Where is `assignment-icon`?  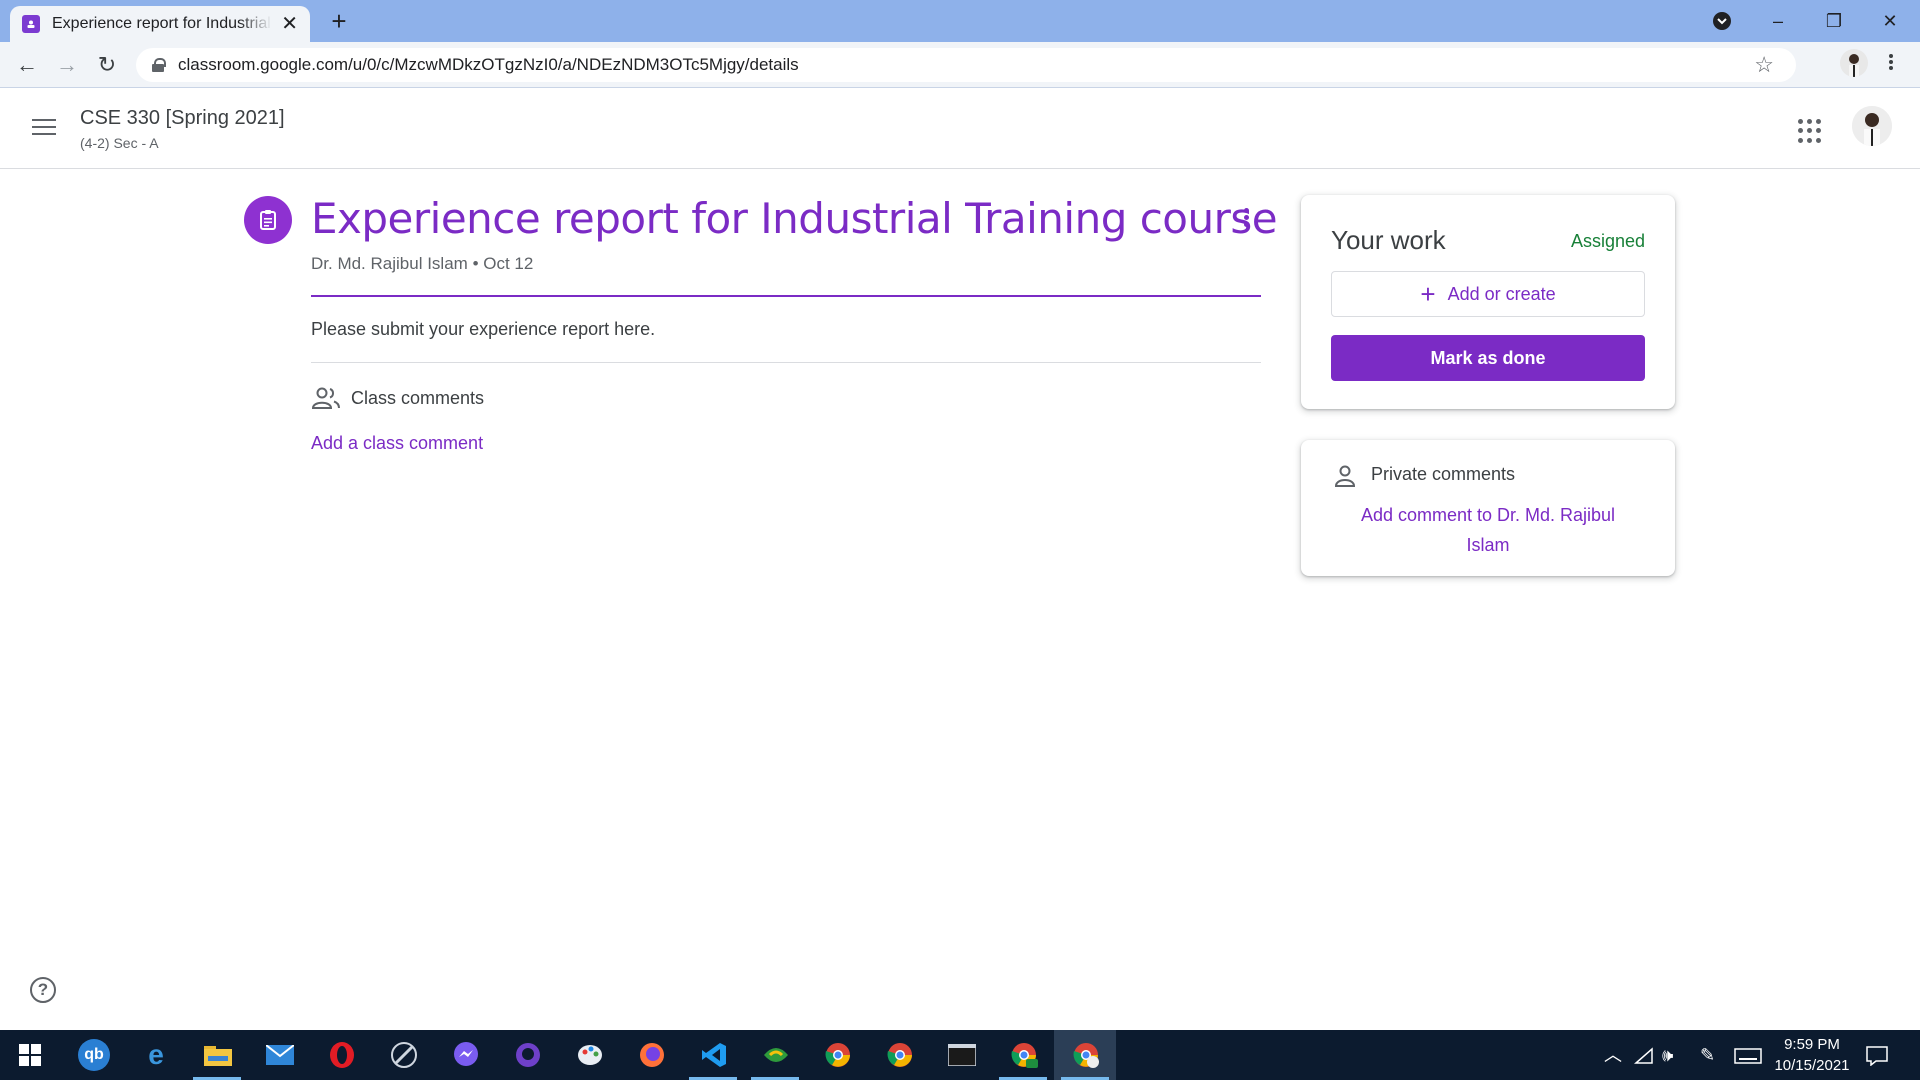
assignment-icon is located at coordinates (268, 220).